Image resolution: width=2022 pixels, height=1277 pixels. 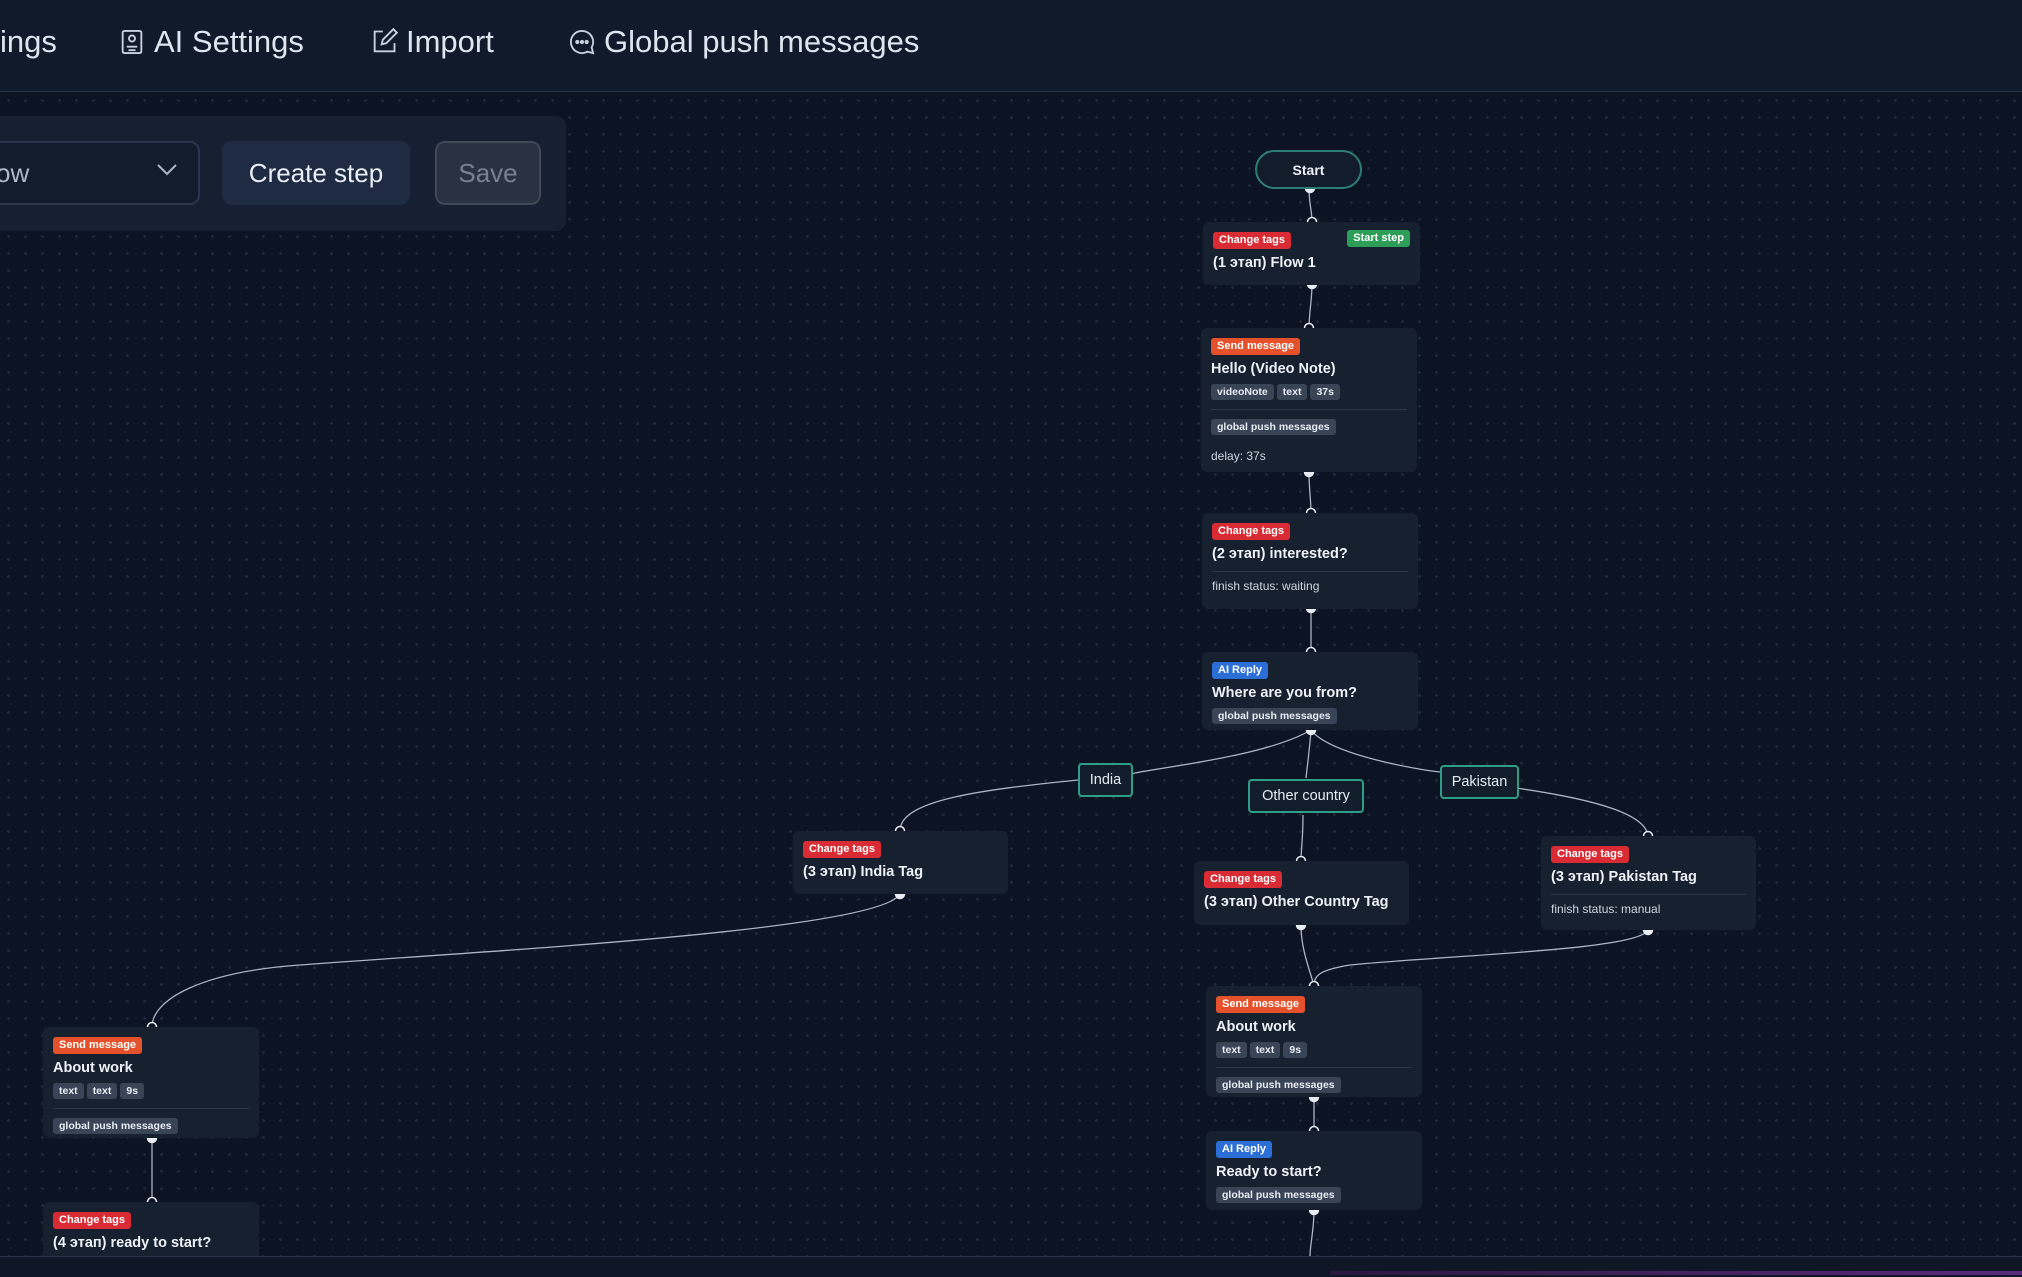 I want to click on chip: videoNote, so click(x=1242, y=392).